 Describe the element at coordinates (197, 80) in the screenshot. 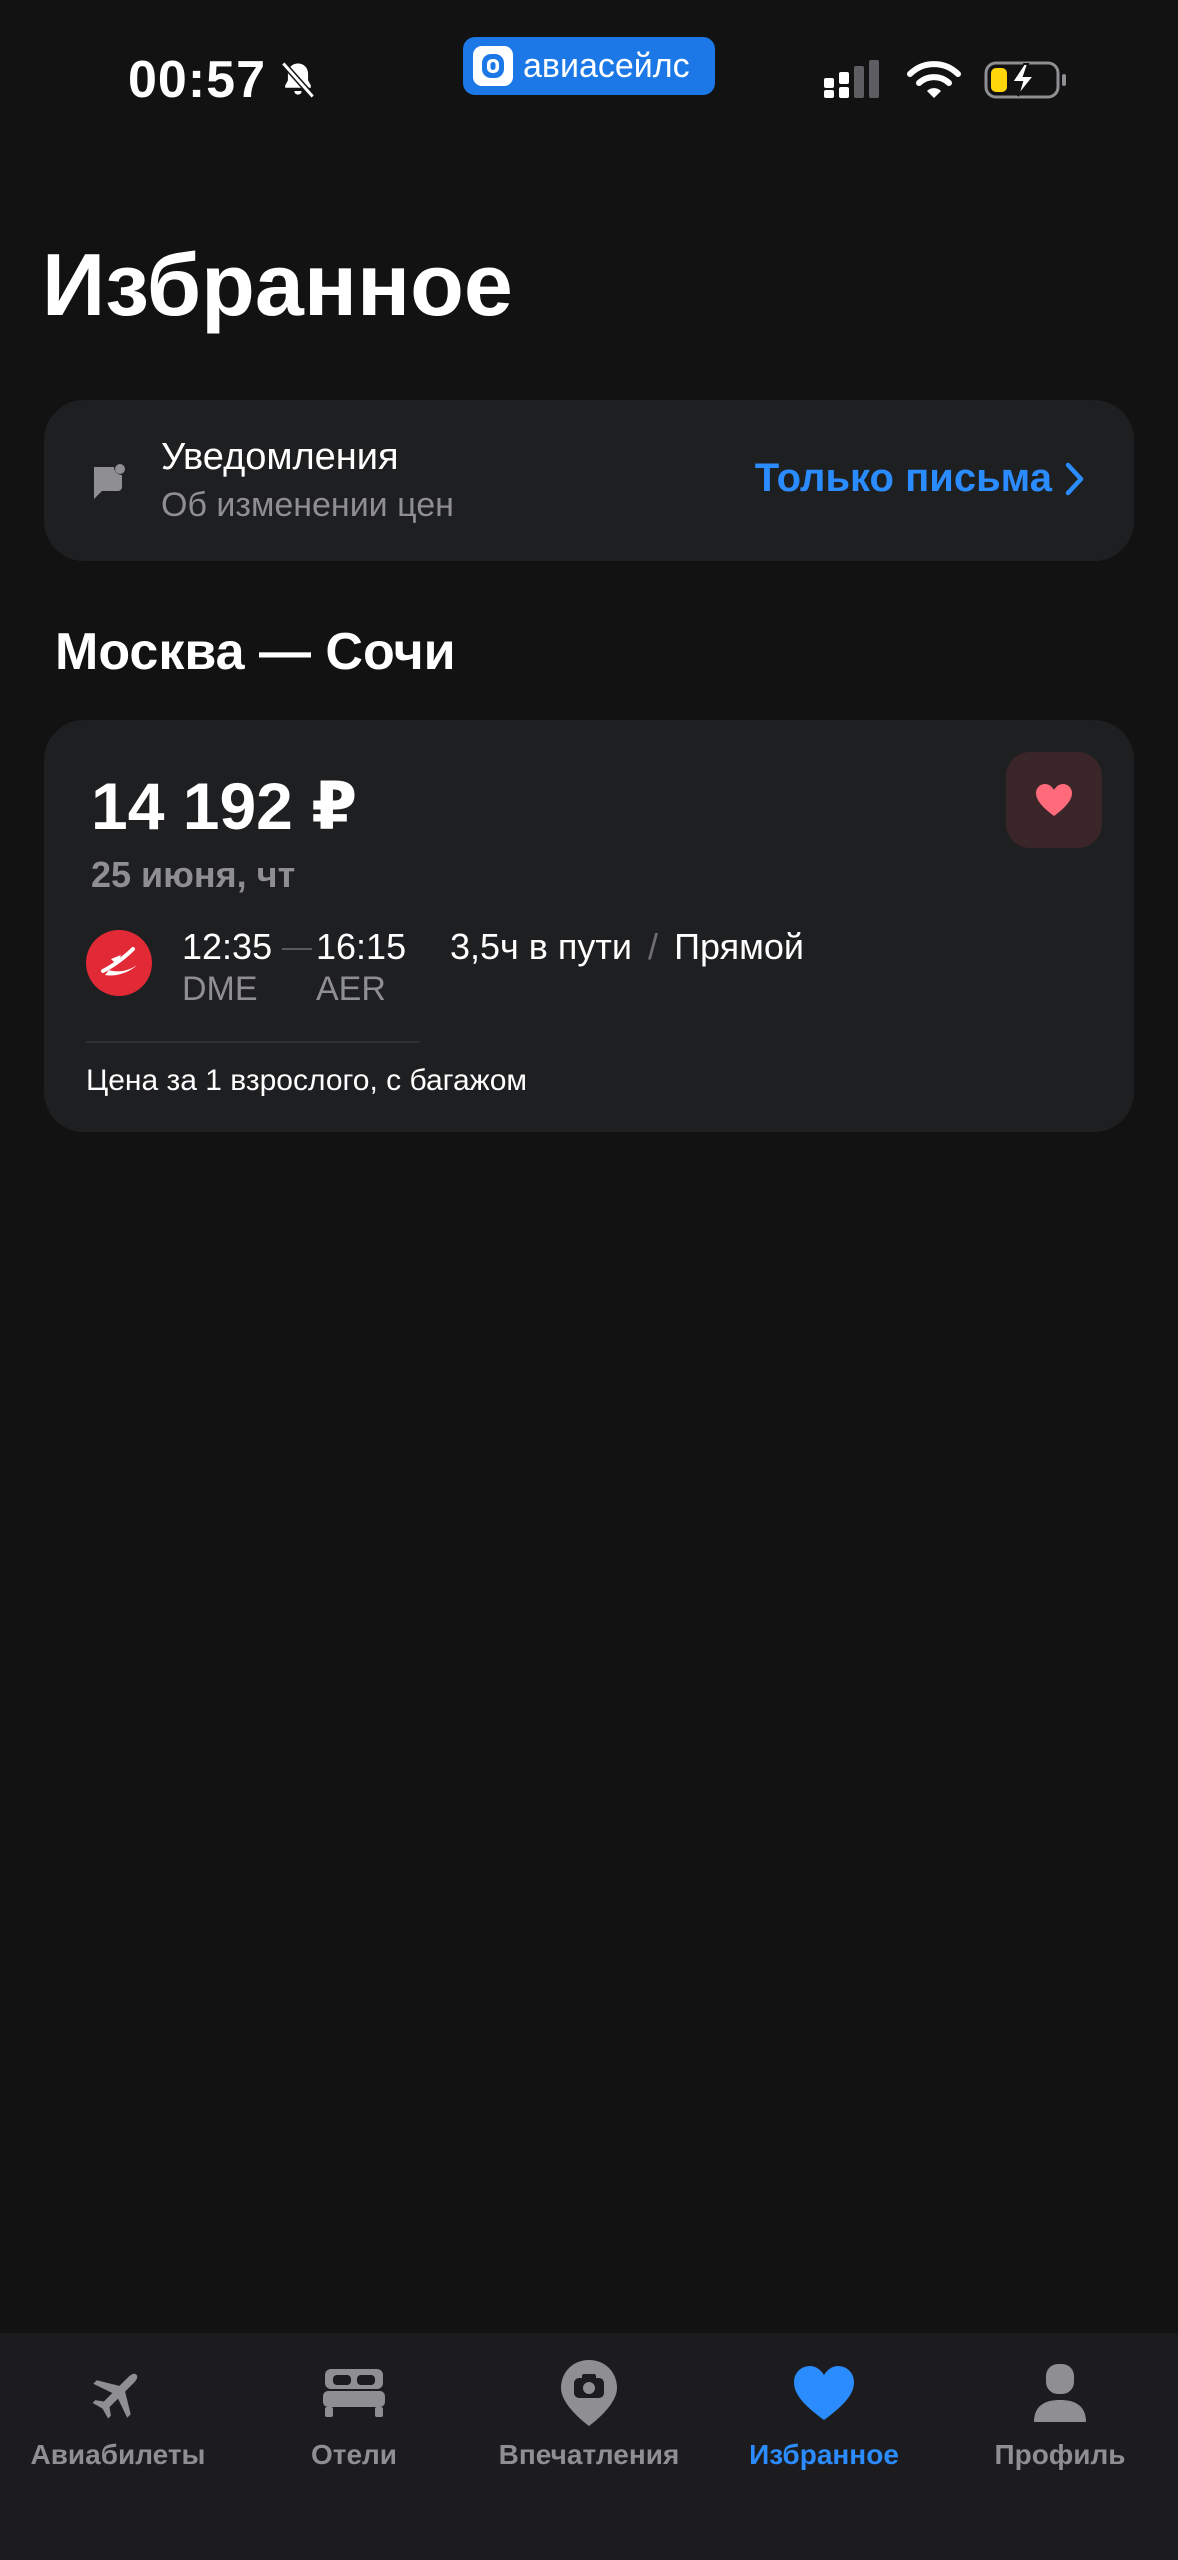

I see `status-time-text: 00:57` at that location.